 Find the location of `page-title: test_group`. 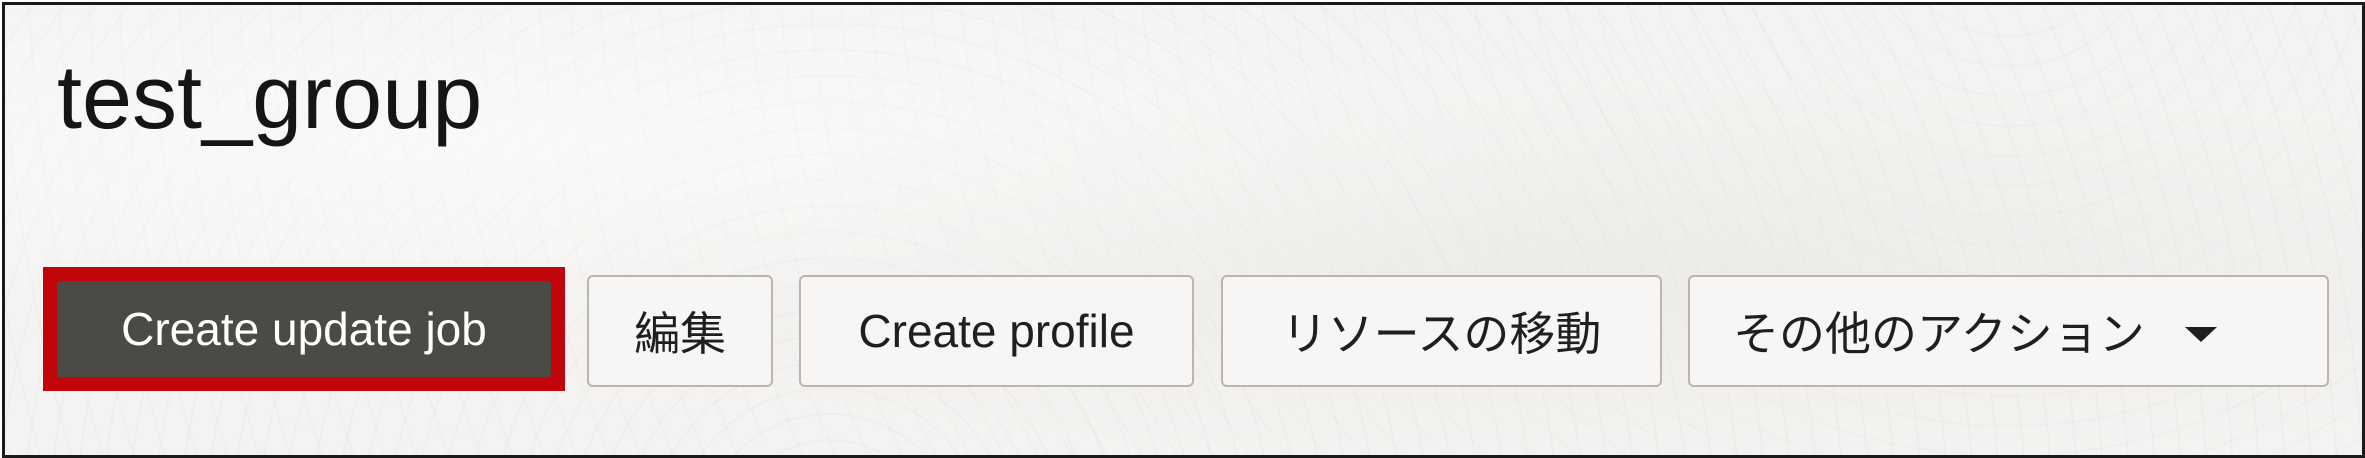

page-title: test_group is located at coordinates (270, 98).